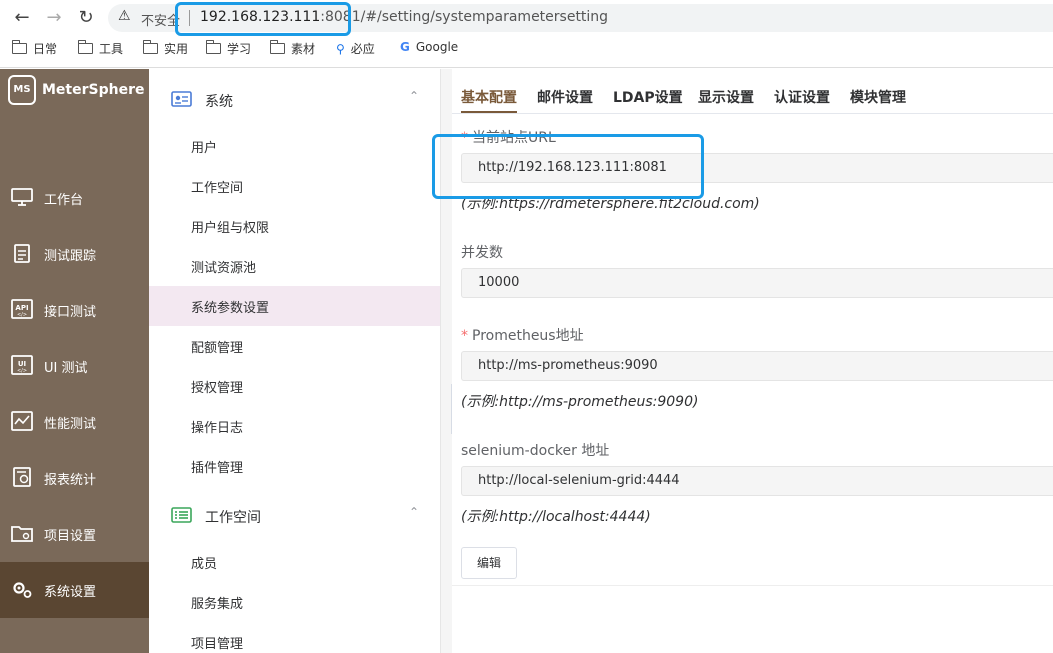  I want to click on submenu-item-quota: 配额管理, so click(294, 346).